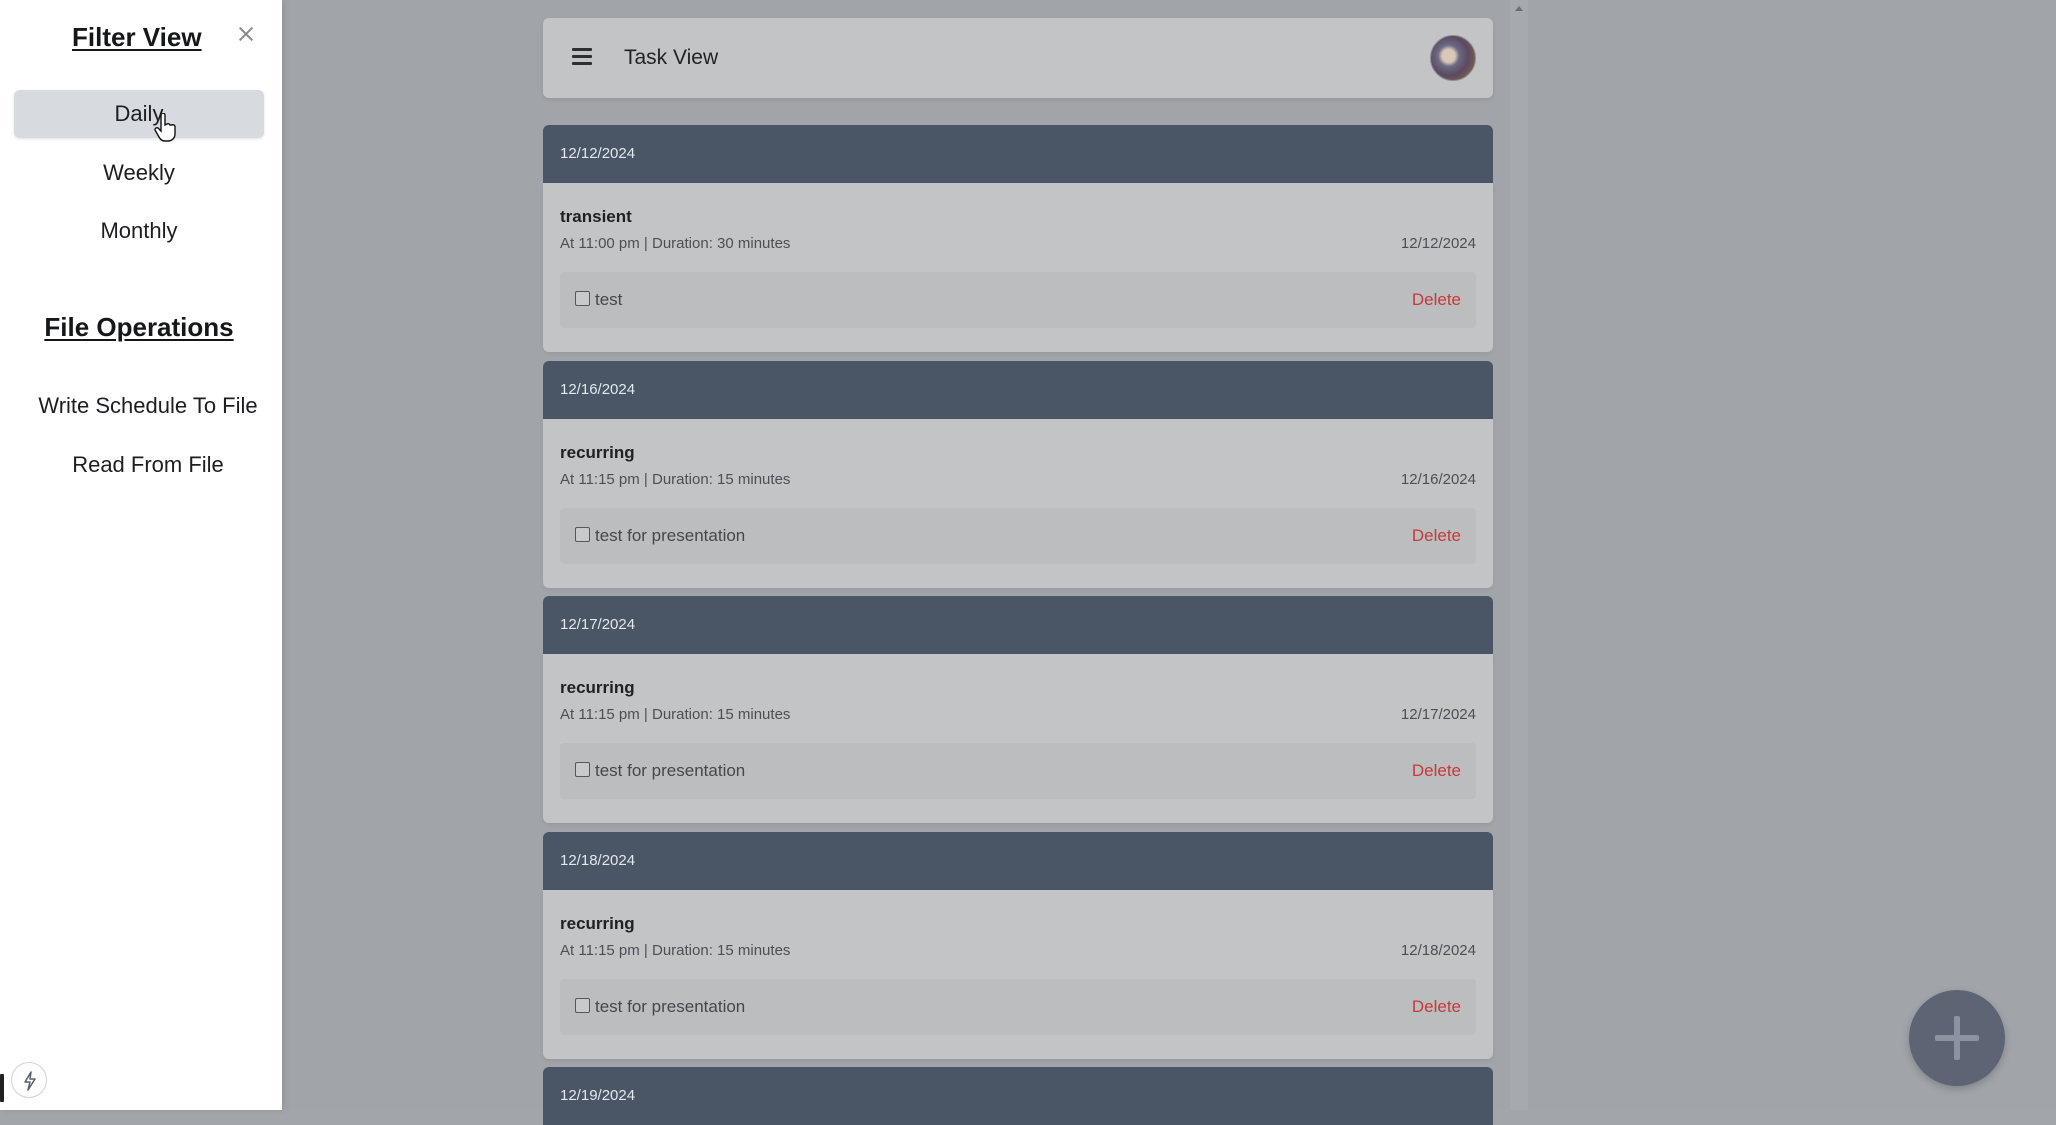 The height and width of the screenshot is (1125, 2056). What do you see at coordinates (165, 127) in the screenshot?
I see `hand-cursor-icon` at bounding box center [165, 127].